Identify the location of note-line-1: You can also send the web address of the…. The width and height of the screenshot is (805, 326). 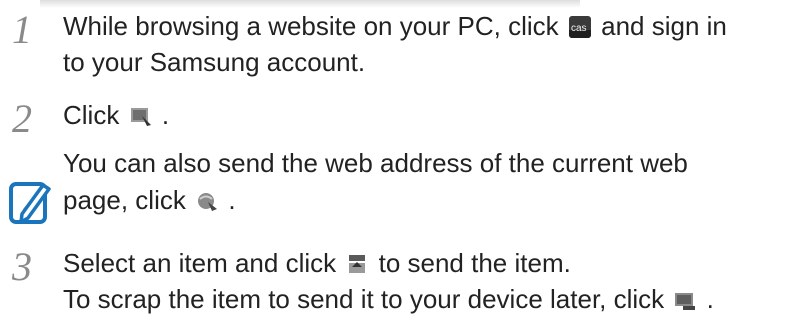
(375, 163).